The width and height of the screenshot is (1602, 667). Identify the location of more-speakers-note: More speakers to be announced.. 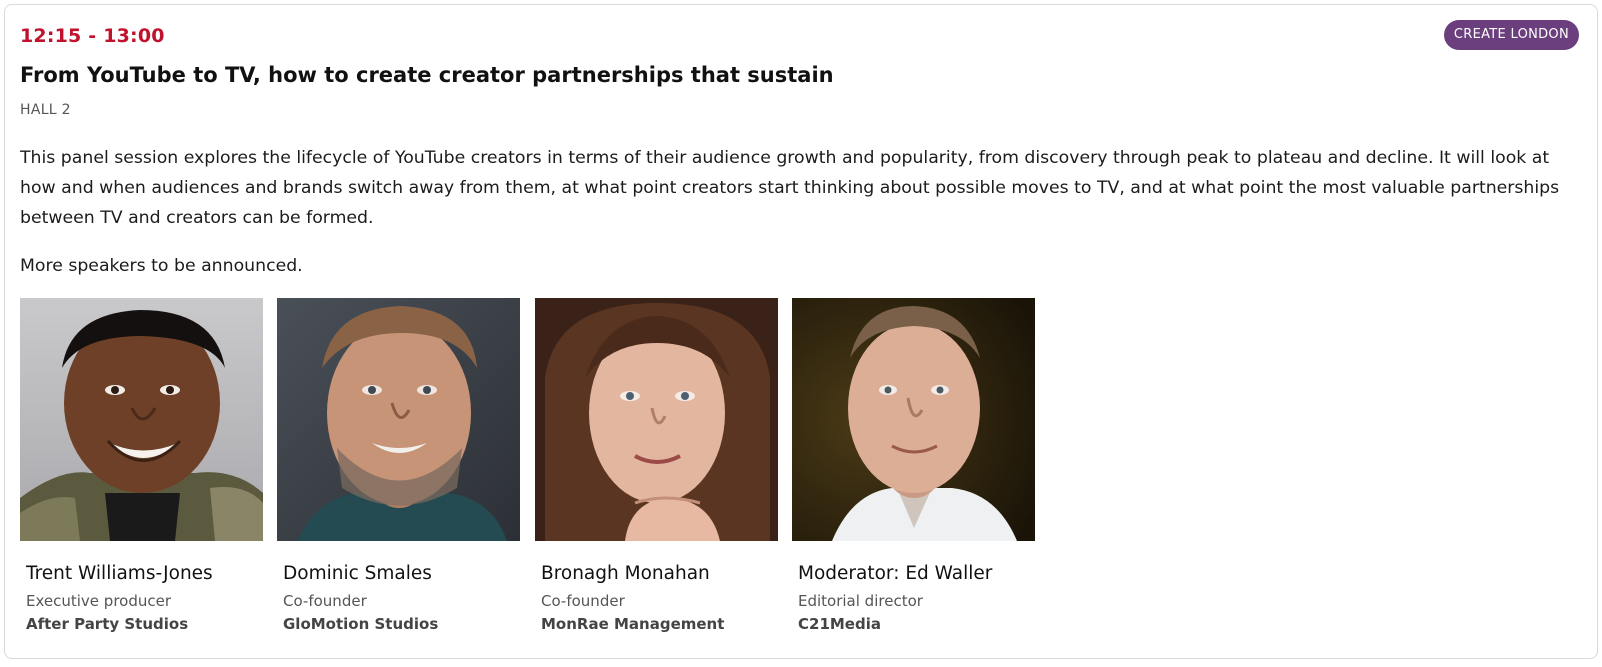
(161, 266).